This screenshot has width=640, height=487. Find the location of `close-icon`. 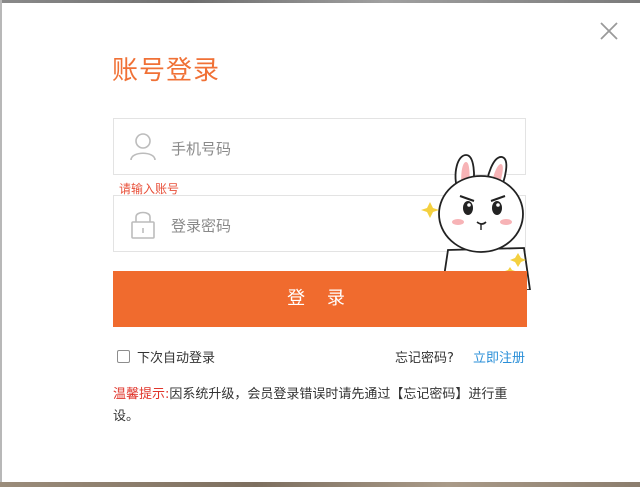

close-icon is located at coordinates (609, 31).